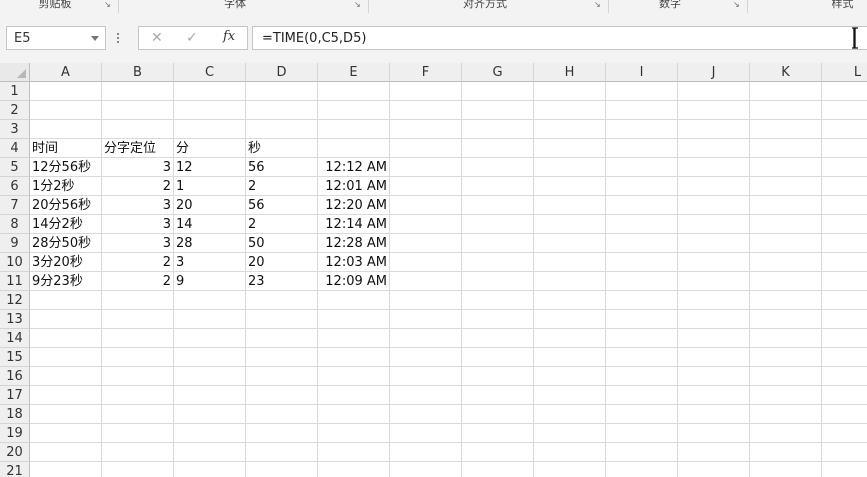  I want to click on row-header-1: 1, so click(15, 91).